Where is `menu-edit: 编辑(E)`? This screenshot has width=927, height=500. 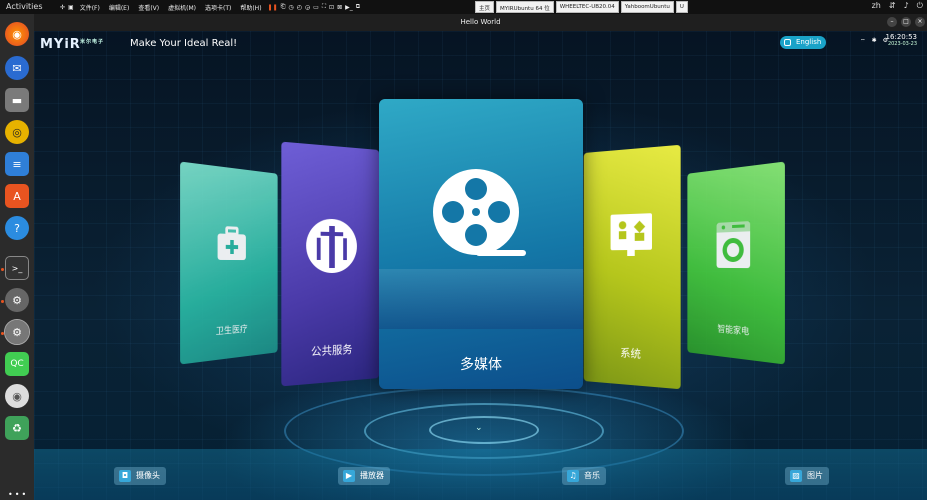 menu-edit: 编辑(E) is located at coordinates (119, 7).